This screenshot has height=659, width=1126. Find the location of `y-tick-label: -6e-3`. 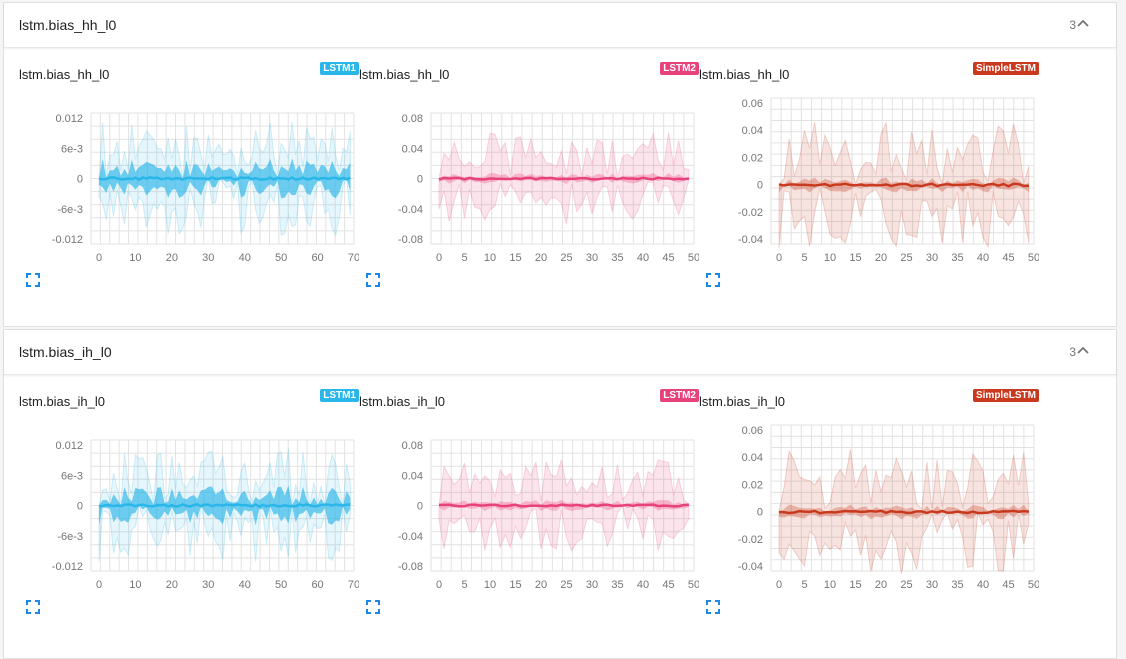

y-tick-label: -6e-3 is located at coordinates (70, 537).